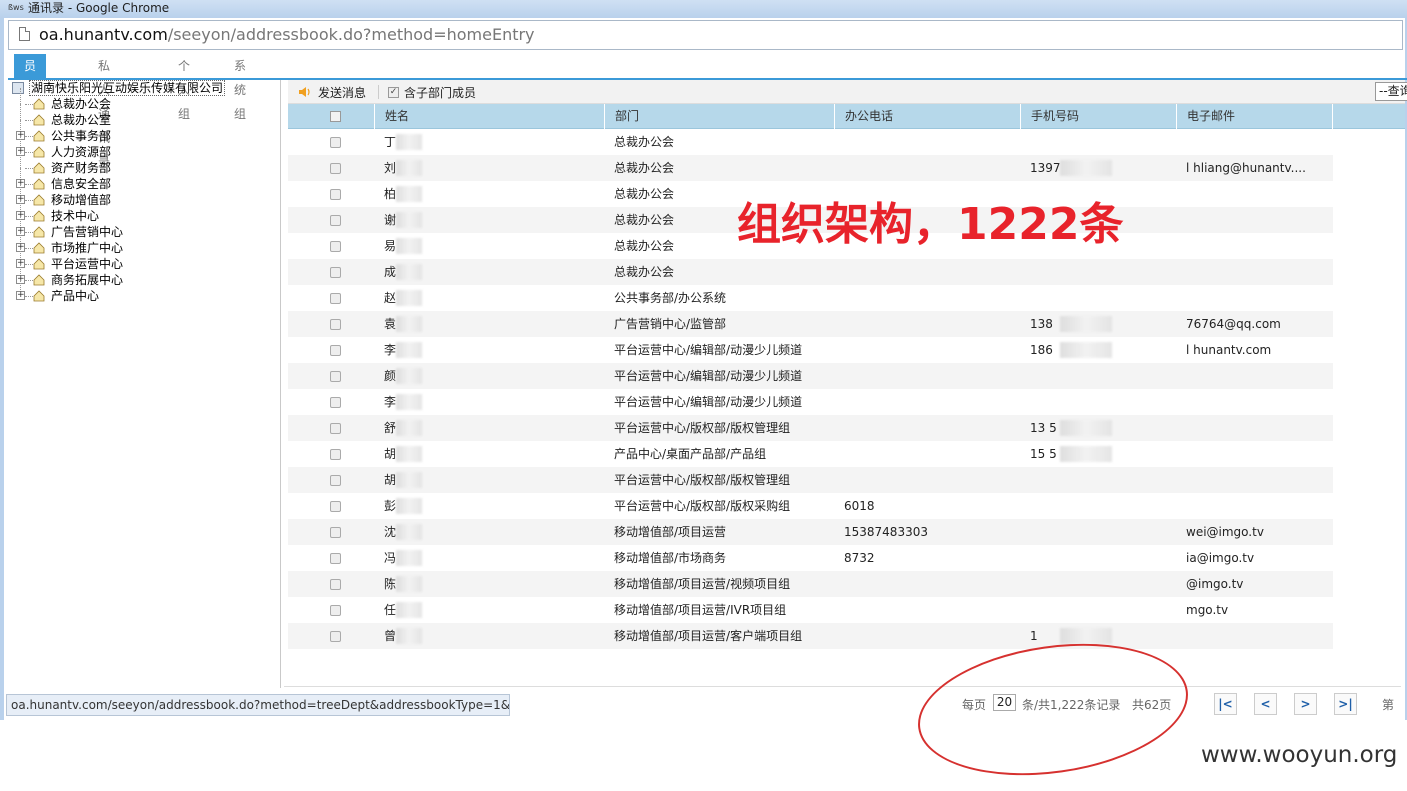 This screenshot has height=791, width=1407. What do you see at coordinates (138, 260) in the screenshot?
I see `tree-node: + 平台运营中心` at bounding box center [138, 260].